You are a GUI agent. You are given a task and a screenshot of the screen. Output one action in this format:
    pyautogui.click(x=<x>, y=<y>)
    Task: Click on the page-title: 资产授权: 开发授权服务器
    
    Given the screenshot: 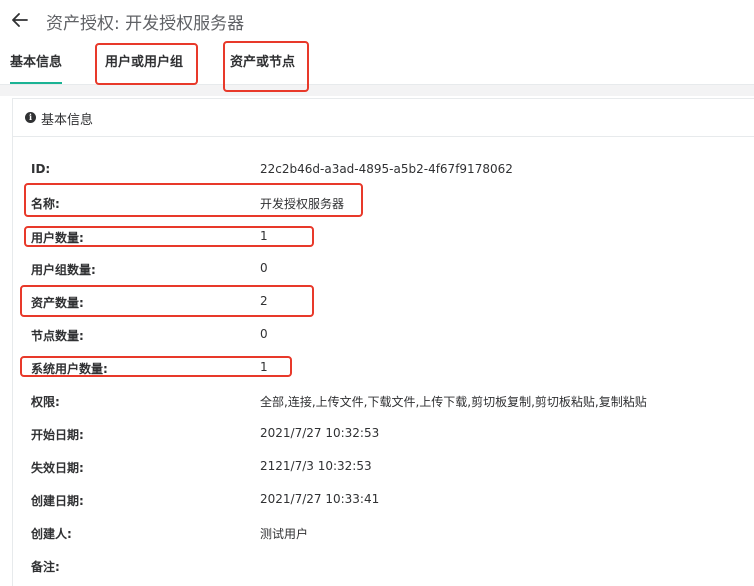 What is the action you would take?
    pyautogui.click(x=145, y=24)
    